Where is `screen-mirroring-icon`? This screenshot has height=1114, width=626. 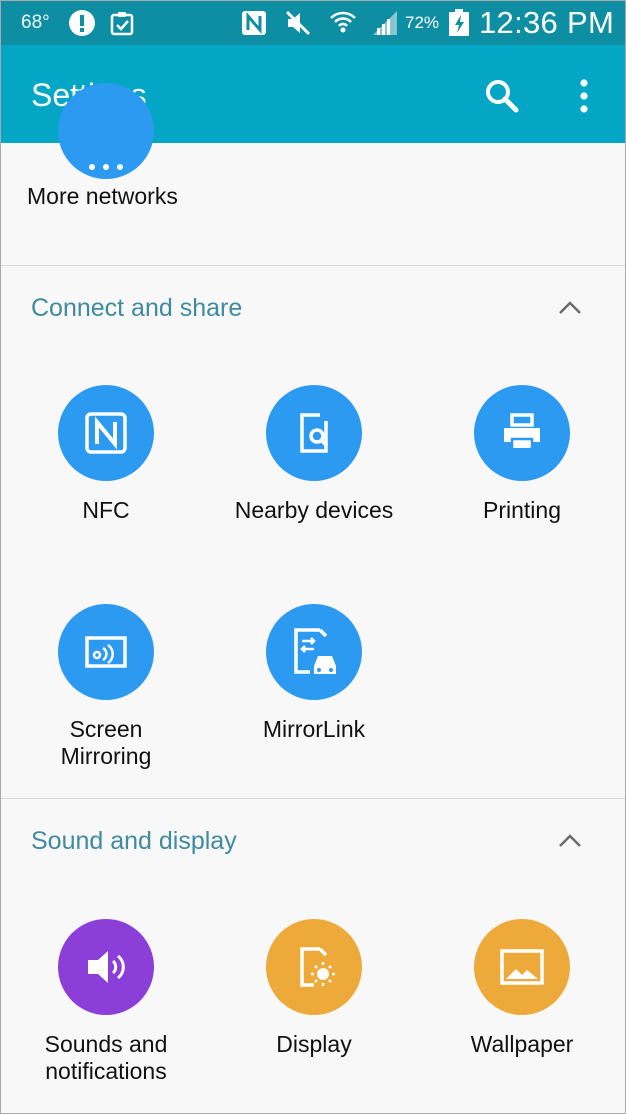
screen-mirroring-icon is located at coordinates (106, 652).